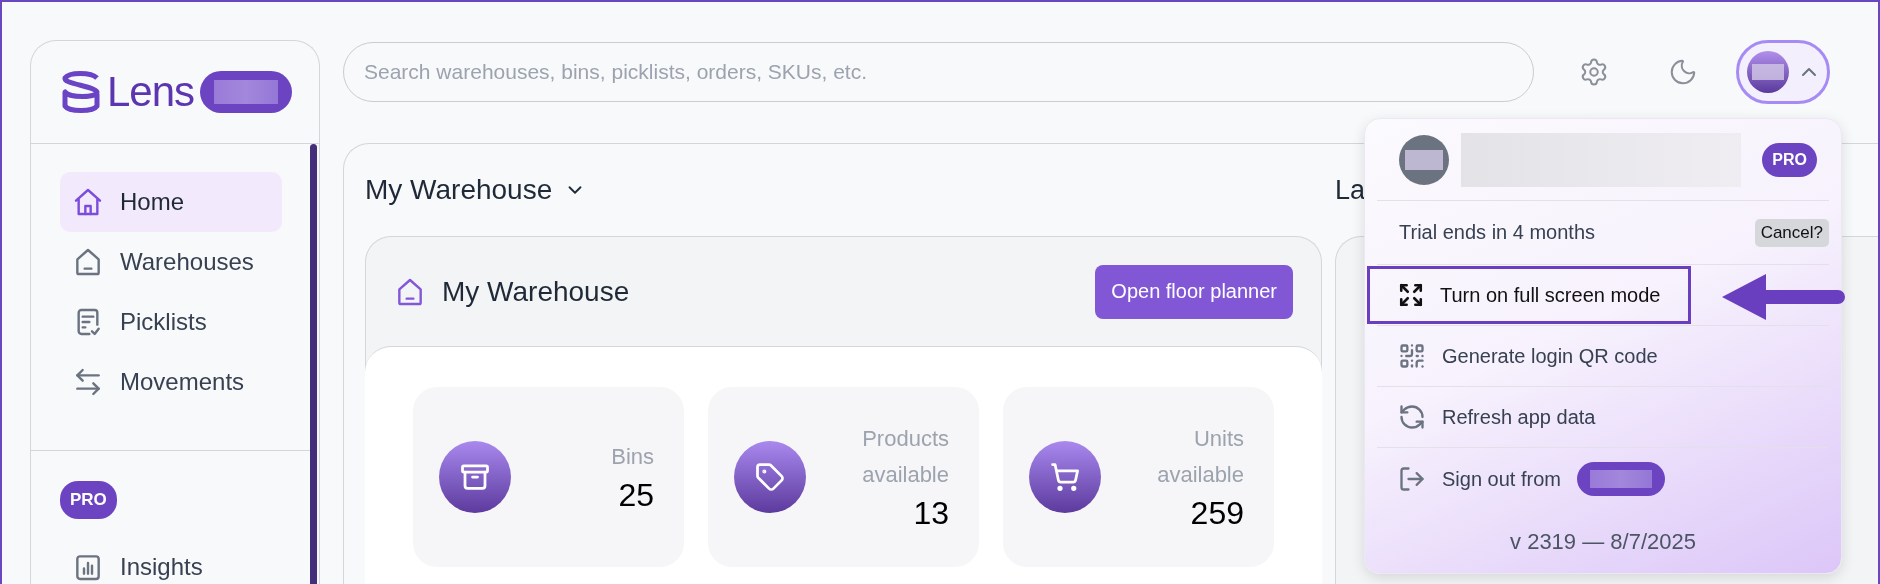  What do you see at coordinates (1200, 457) in the screenshot?
I see `stat-label: Units available` at bounding box center [1200, 457].